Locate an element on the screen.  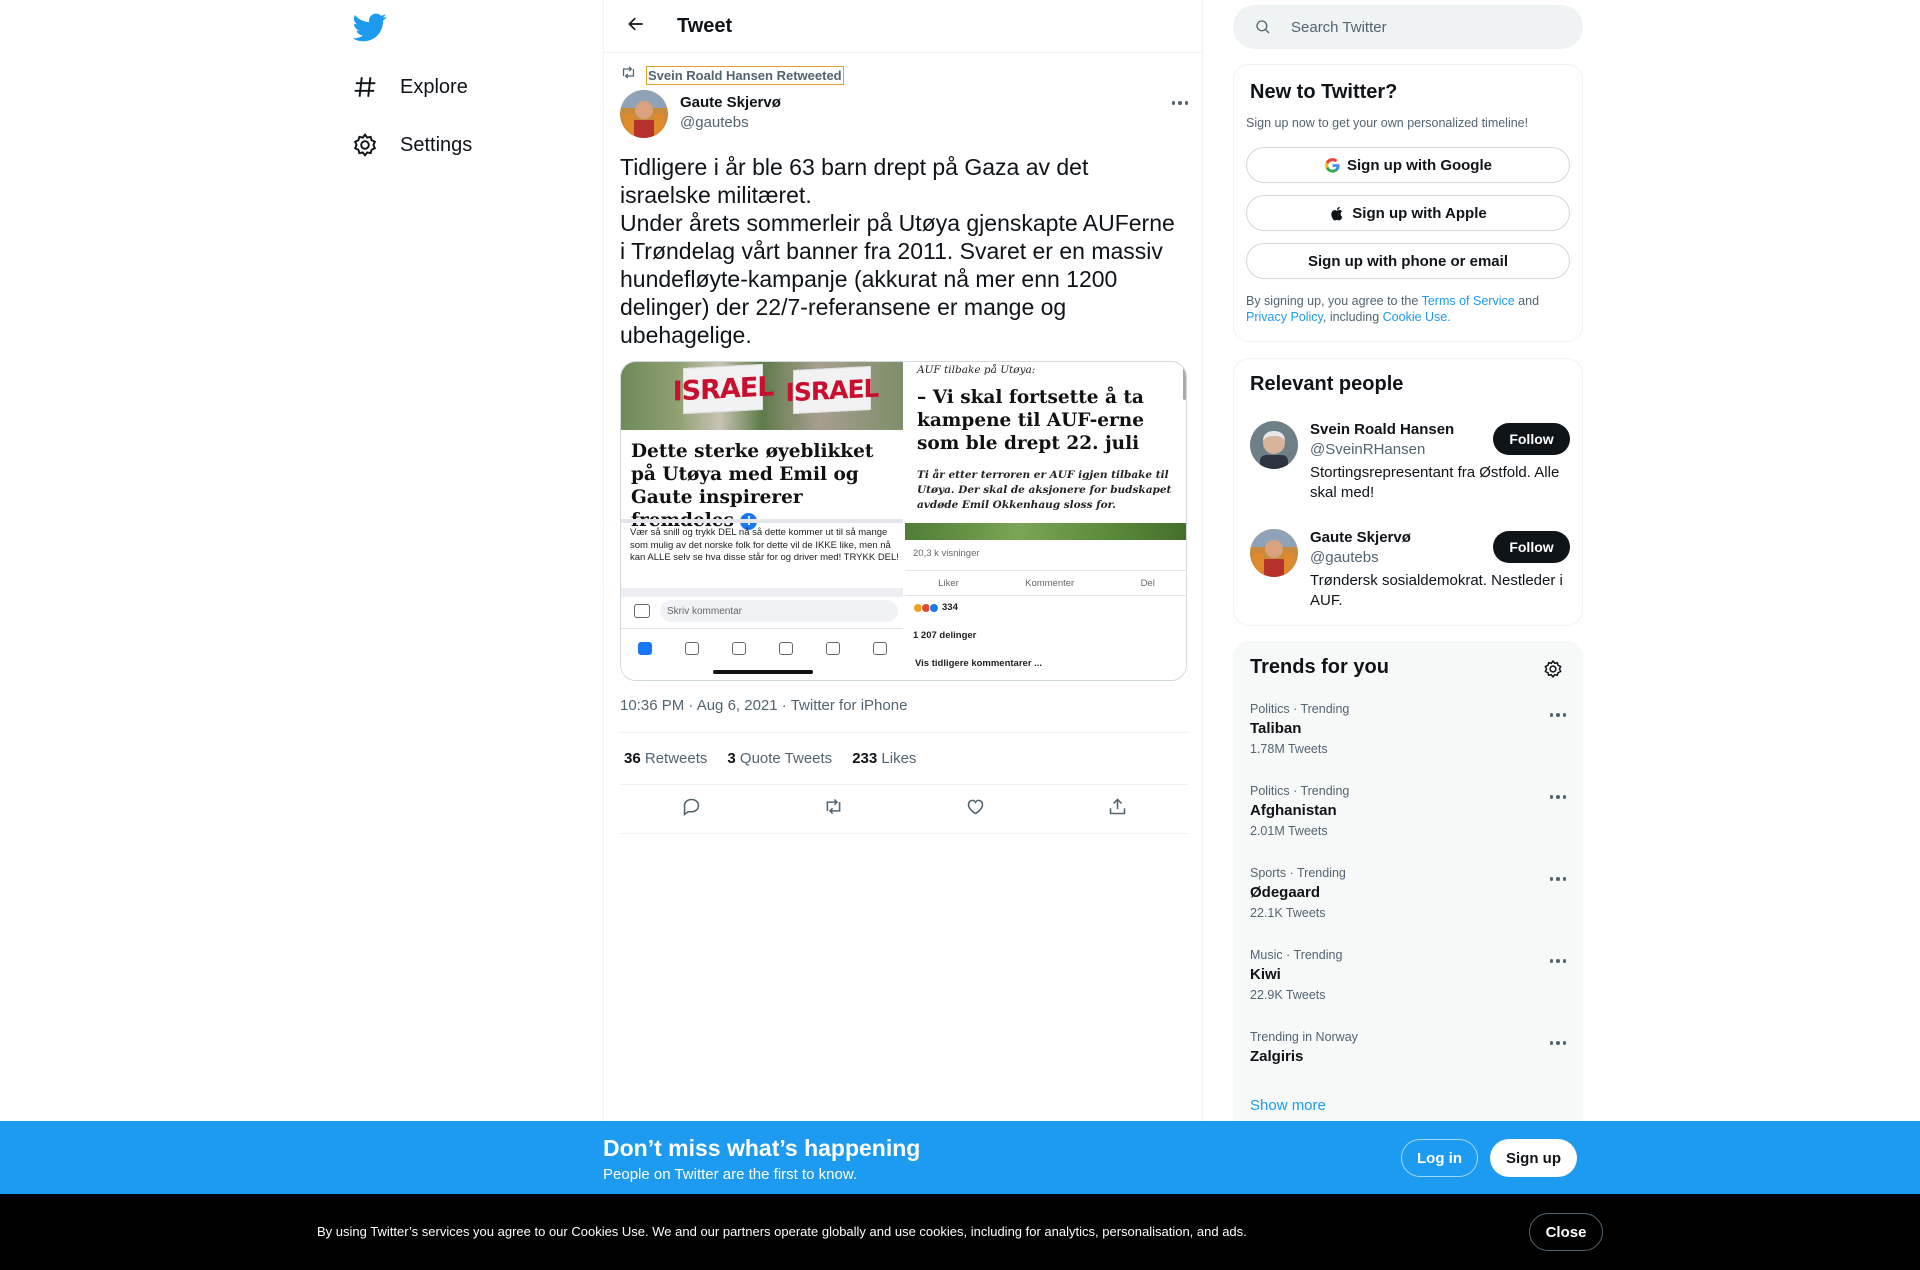
reply-button is located at coordinates (691, 809).